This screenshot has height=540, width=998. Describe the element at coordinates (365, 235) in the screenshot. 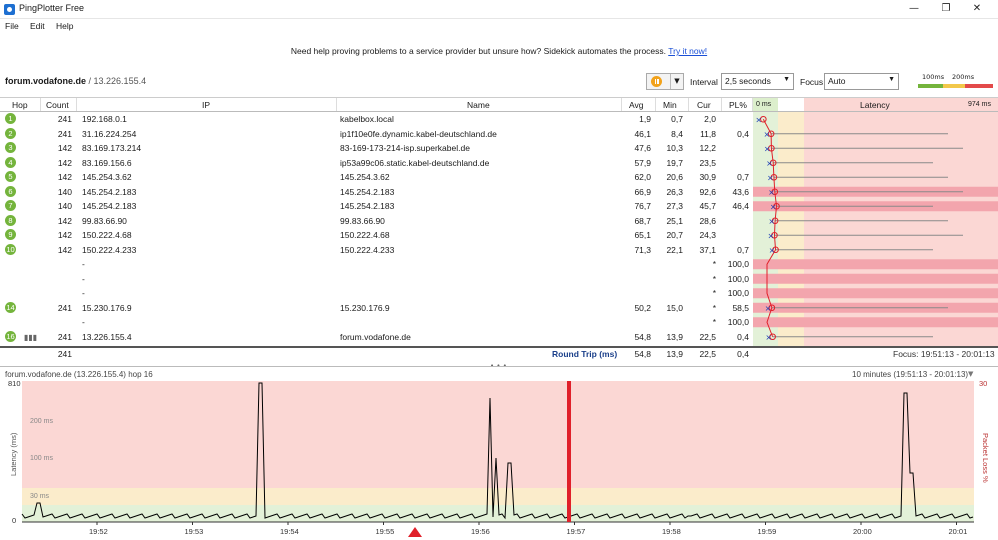

I see `cell-name: 150.222.4.68` at that location.